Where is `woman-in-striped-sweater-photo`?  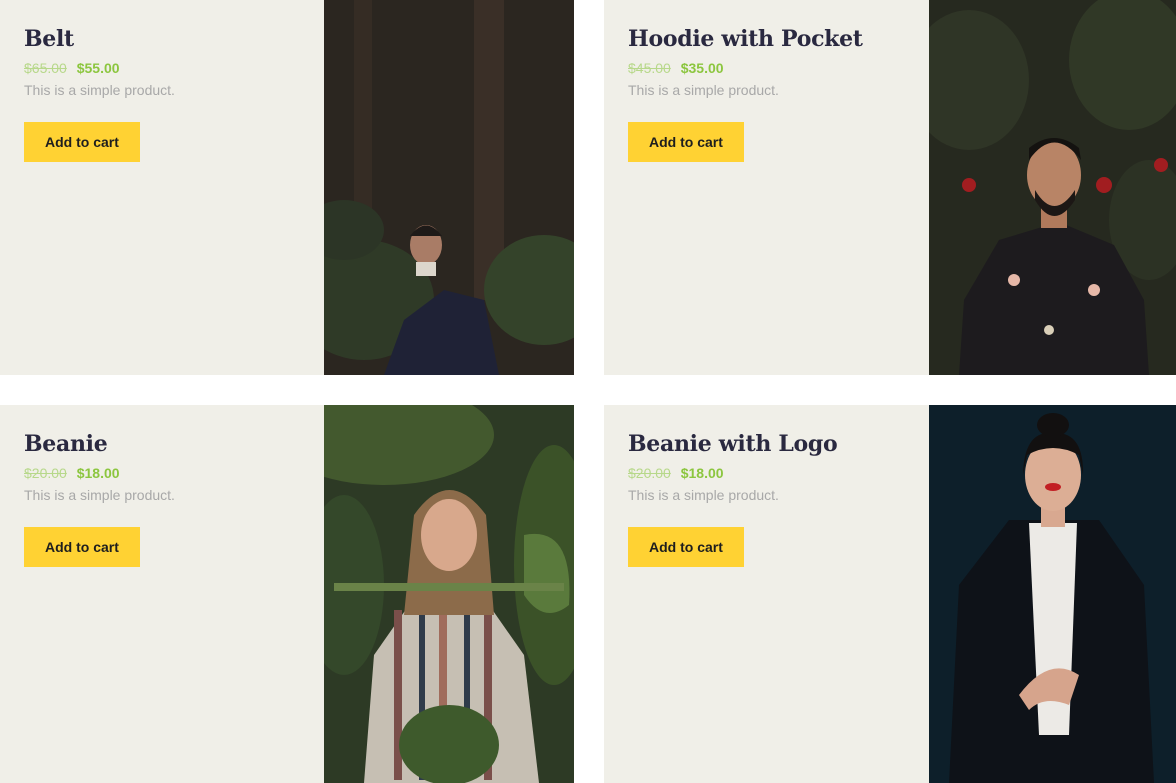
woman-in-striped-sweater-photo is located at coordinates (449, 594).